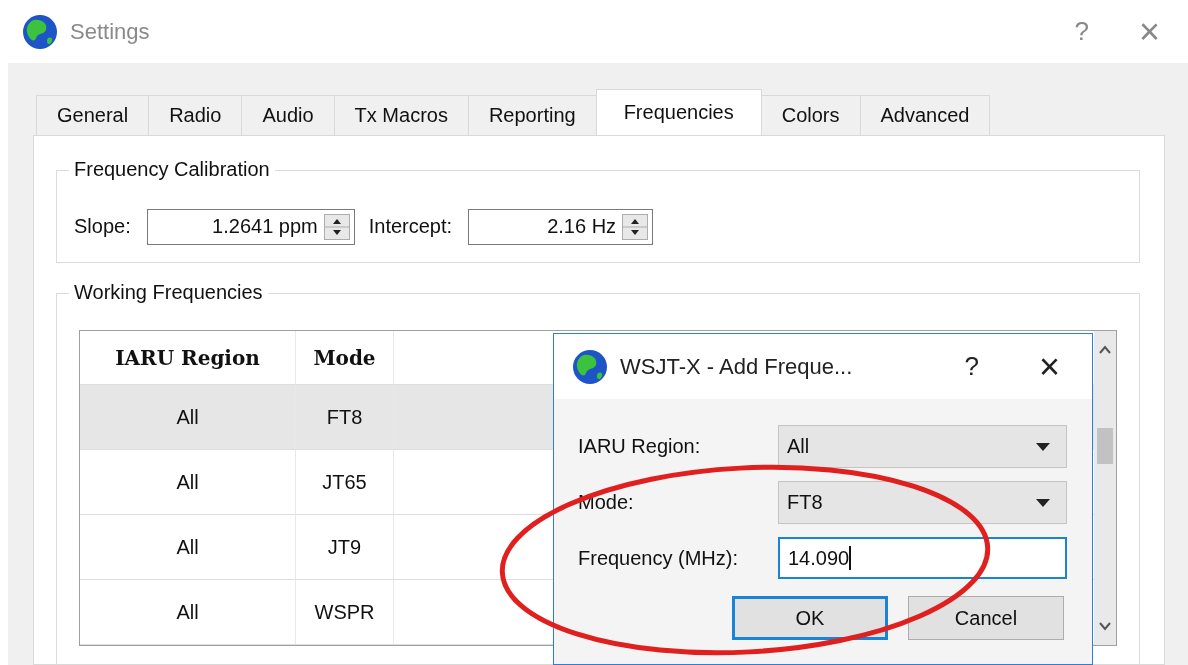 Image resolution: width=1188 pixels, height=665 pixels. What do you see at coordinates (922, 502) in the screenshot?
I see `dropdown: FT8` at bounding box center [922, 502].